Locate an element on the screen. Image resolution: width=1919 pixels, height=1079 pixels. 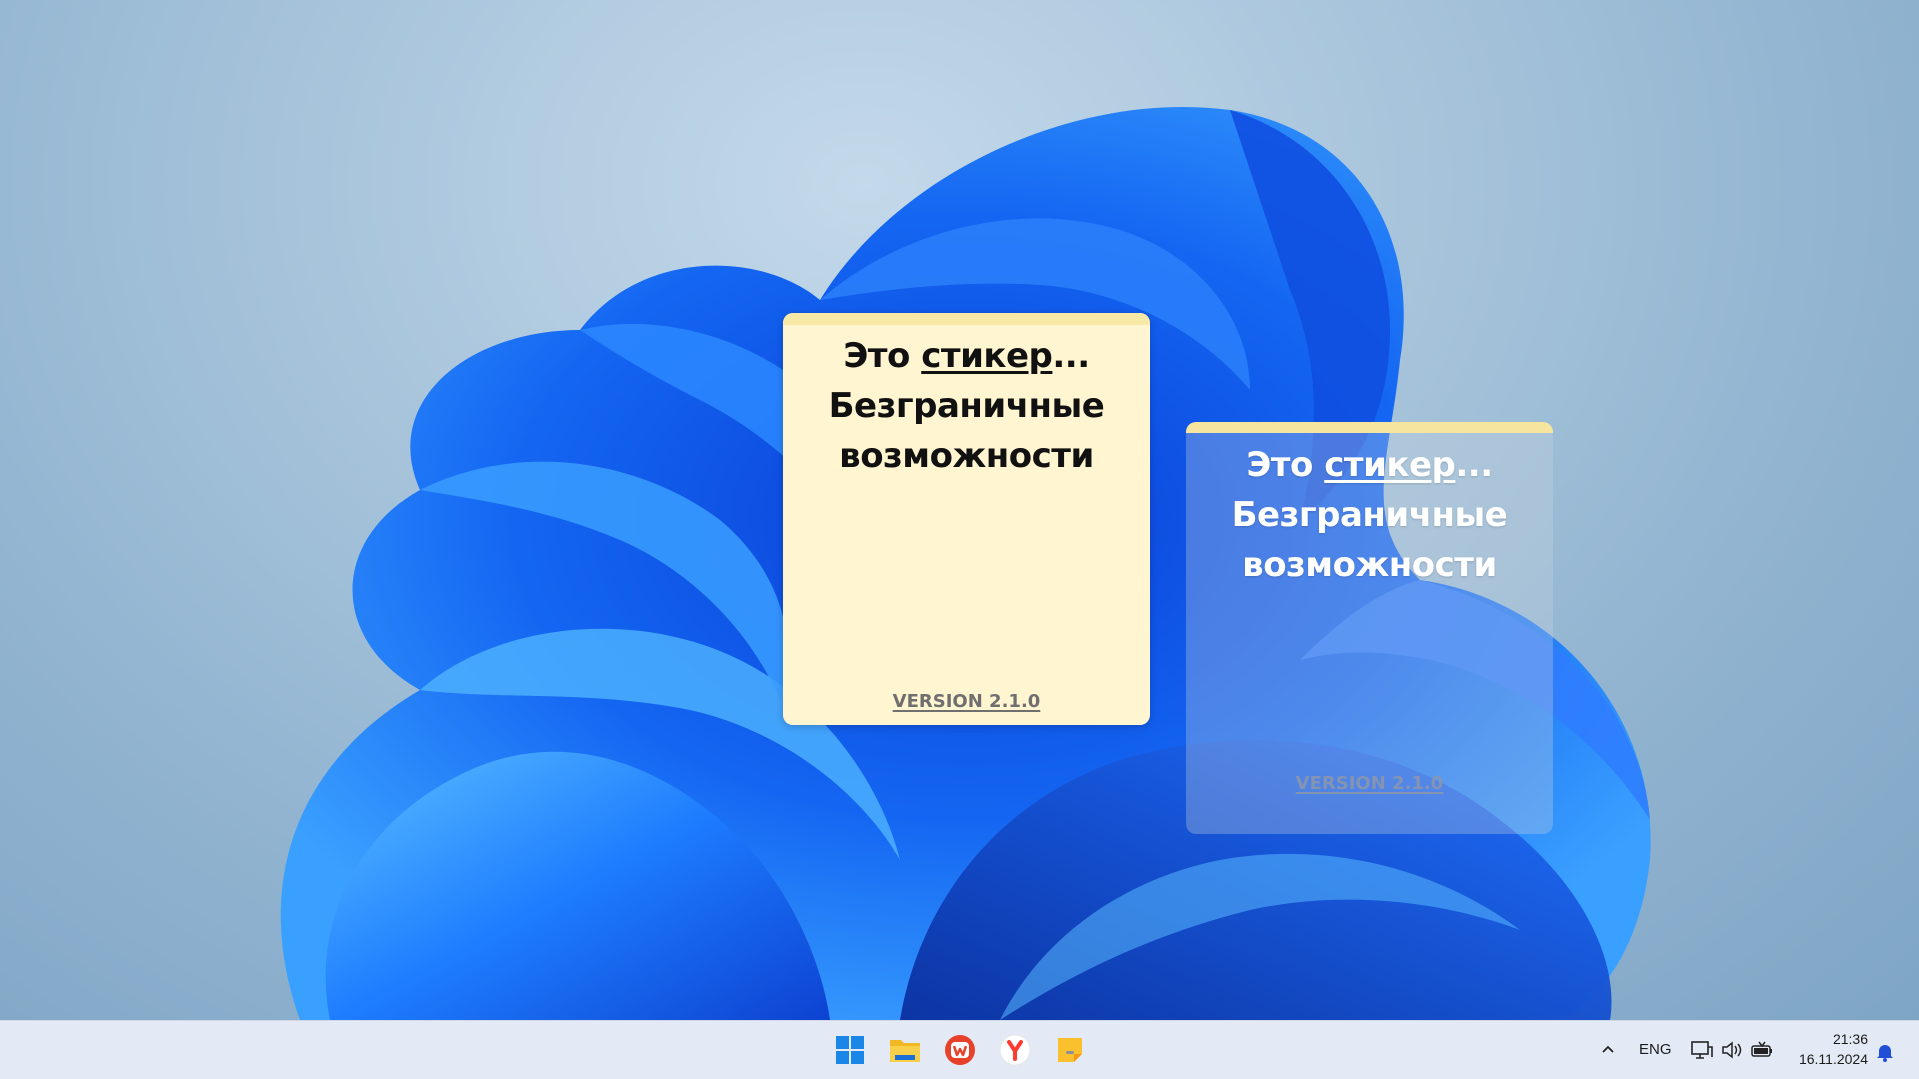
wps-office-icon is located at coordinates (960, 1050).